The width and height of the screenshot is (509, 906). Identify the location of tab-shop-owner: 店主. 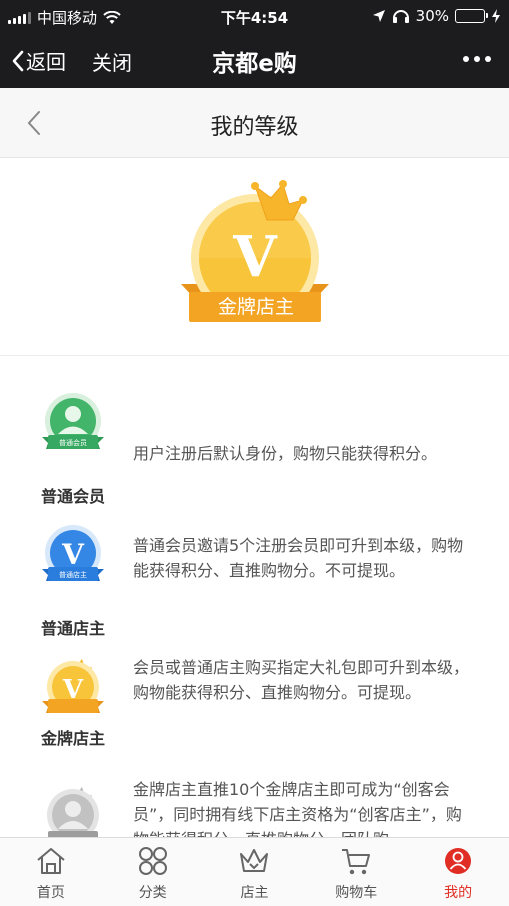
(255, 872).